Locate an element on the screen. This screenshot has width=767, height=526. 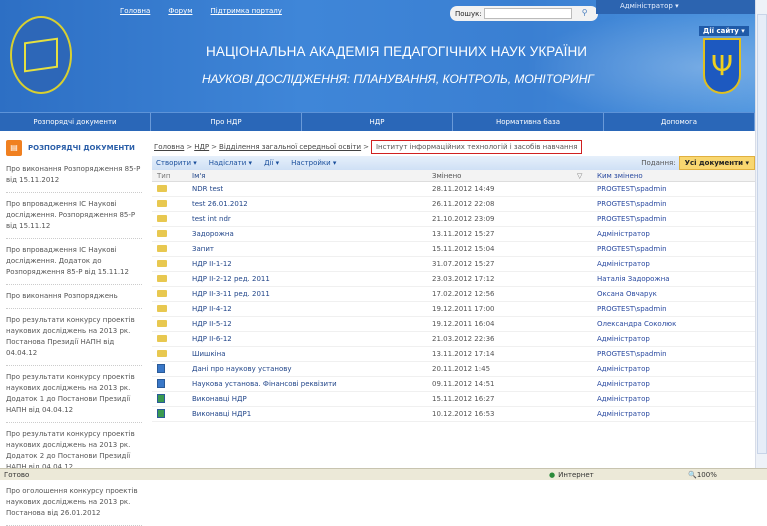
academy-logo is located at coordinates (41, 55).